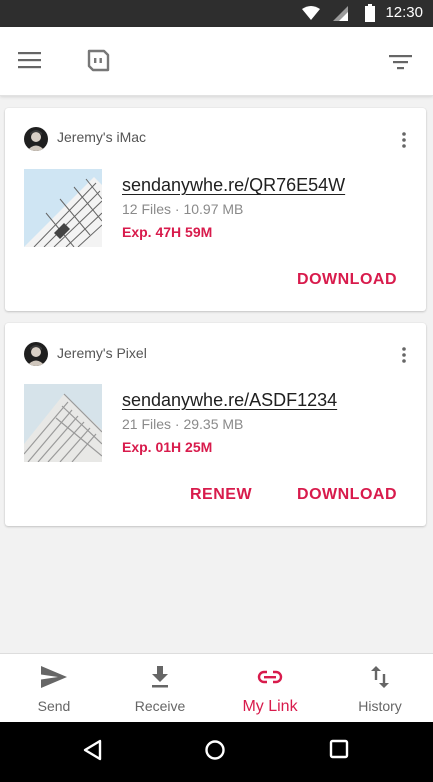 The image size is (433, 782). Describe the element at coordinates (404, 12) in the screenshot. I see `clock: 12:30` at that location.